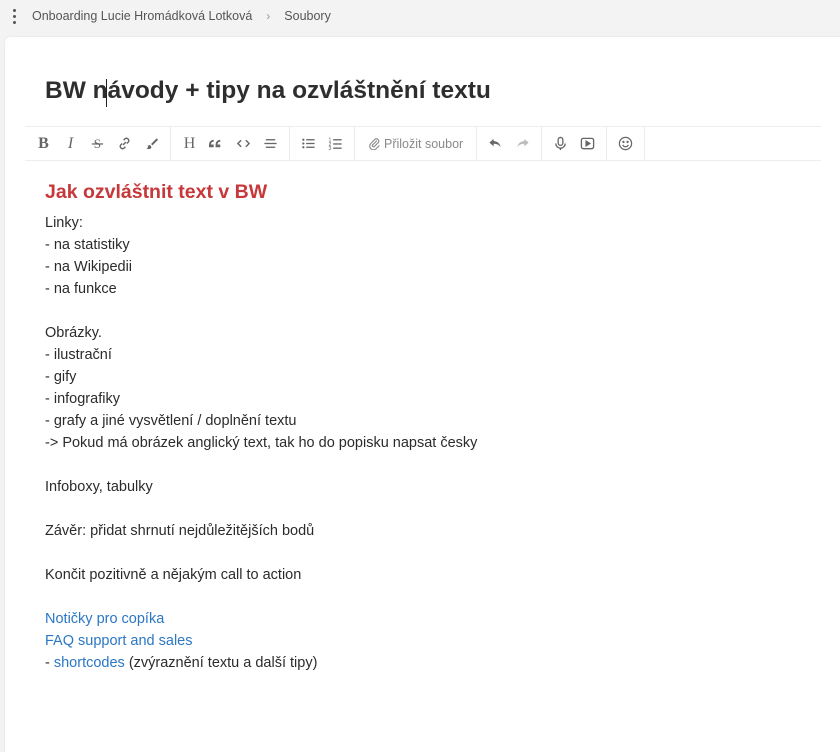 This screenshot has width=840, height=752. What do you see at coordinates (87, 245) in the screenshot?
I see `content-line: - na statistiky` at bounding box center [87, 245].